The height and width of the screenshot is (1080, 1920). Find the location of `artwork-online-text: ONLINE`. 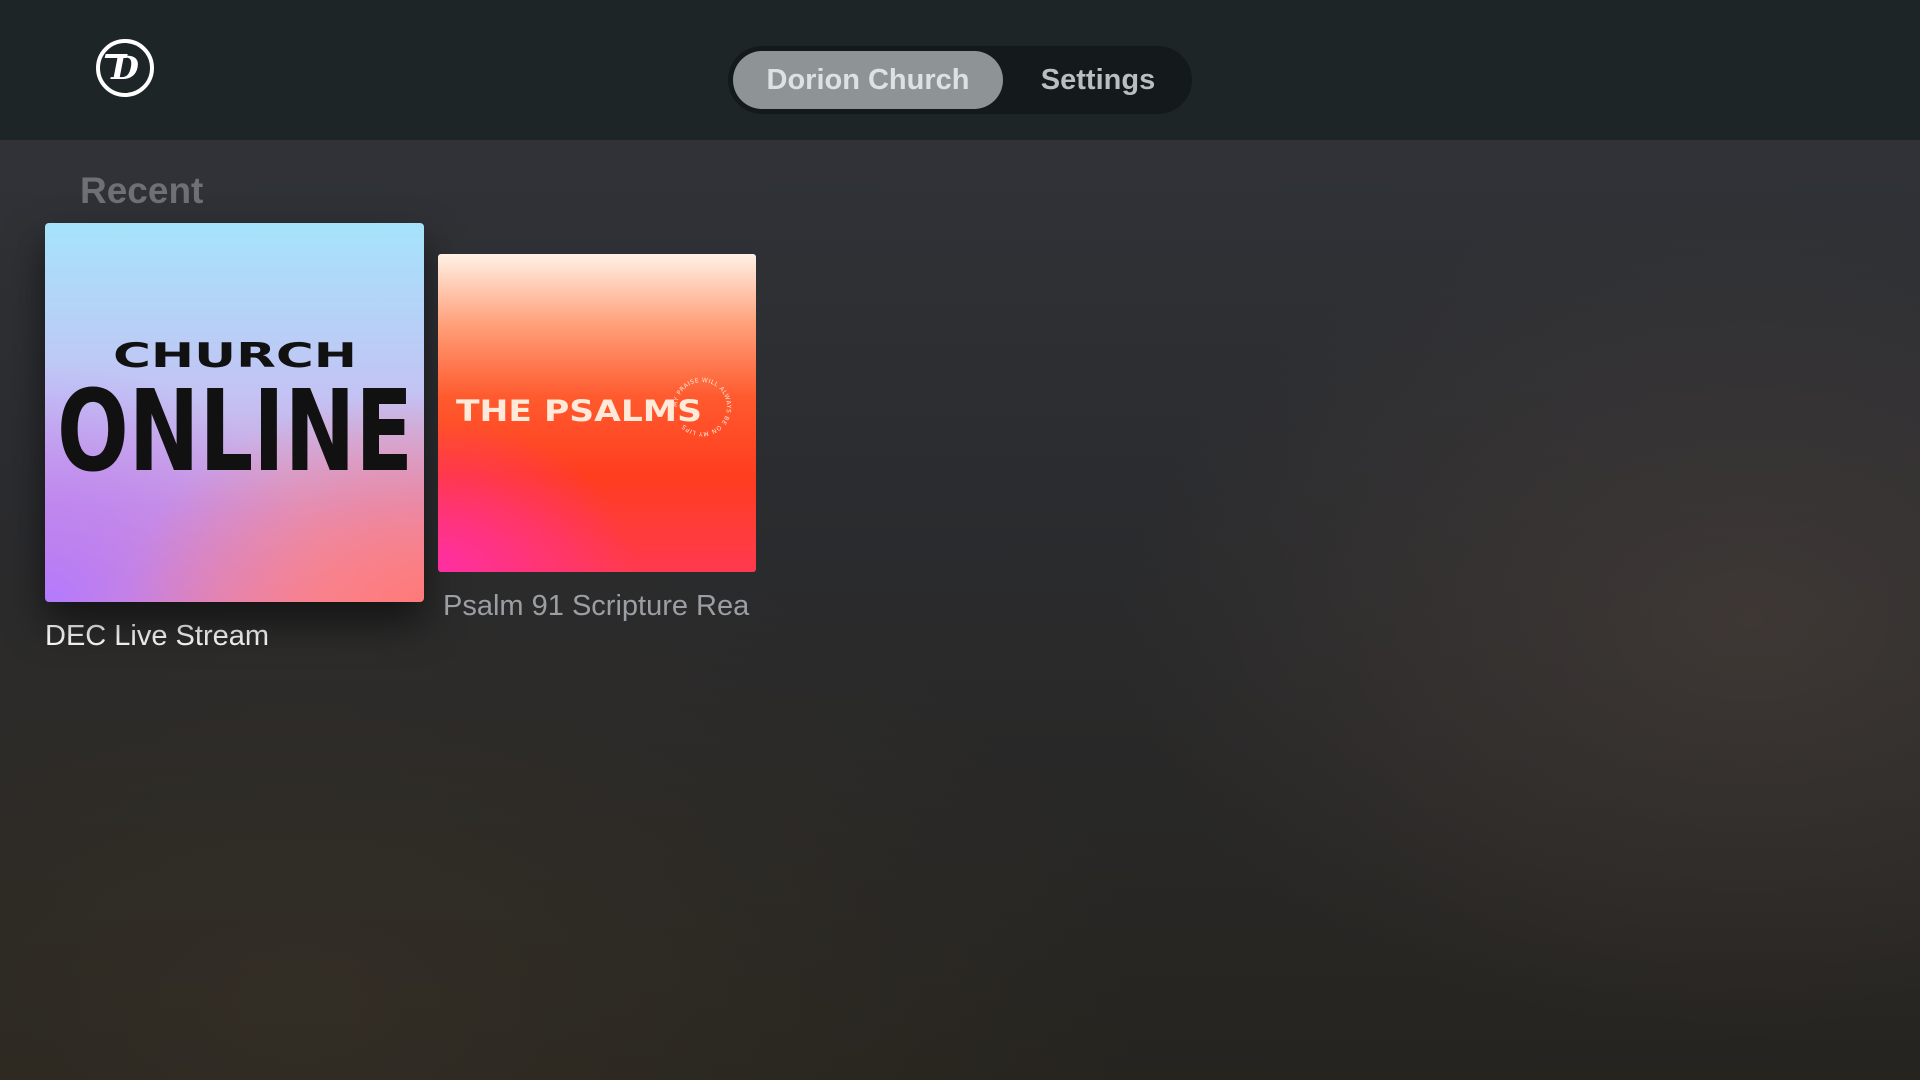

artwork-online-text: ONLINE is located at coordinates (235, 432).